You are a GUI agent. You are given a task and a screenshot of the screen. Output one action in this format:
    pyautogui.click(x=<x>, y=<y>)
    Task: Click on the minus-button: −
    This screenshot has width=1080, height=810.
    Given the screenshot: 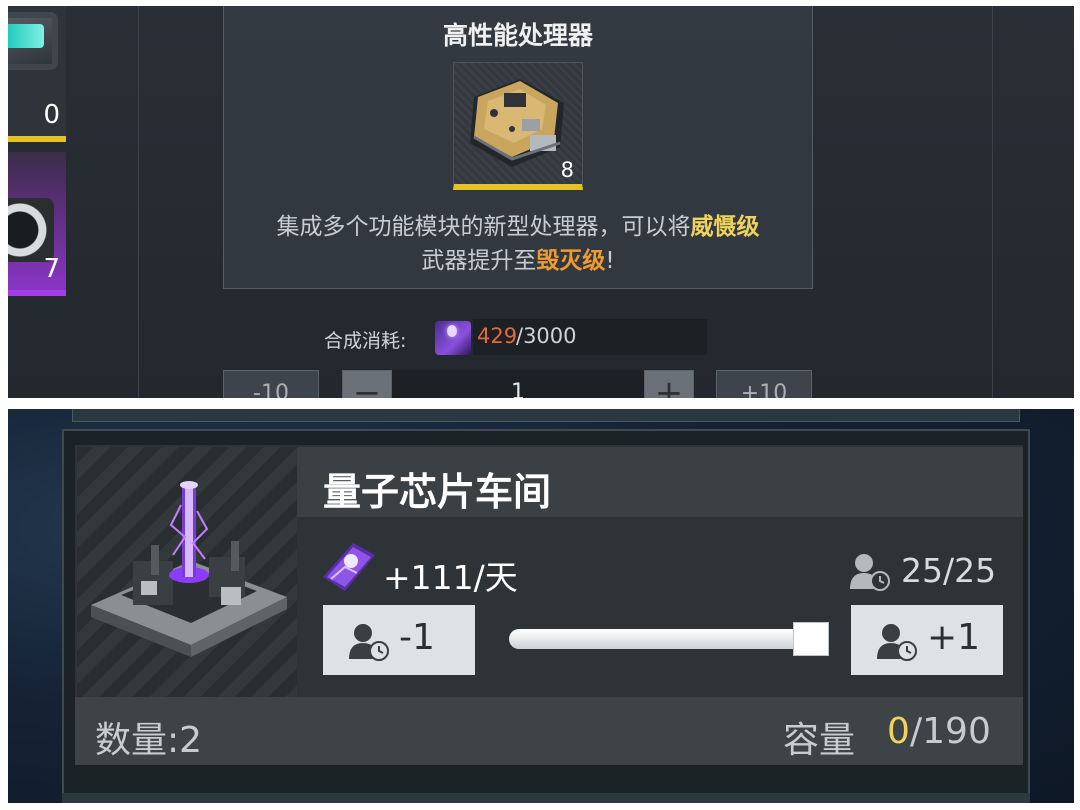 What is the action you would take?
    pyautogui.click(x=367, y=384)
    